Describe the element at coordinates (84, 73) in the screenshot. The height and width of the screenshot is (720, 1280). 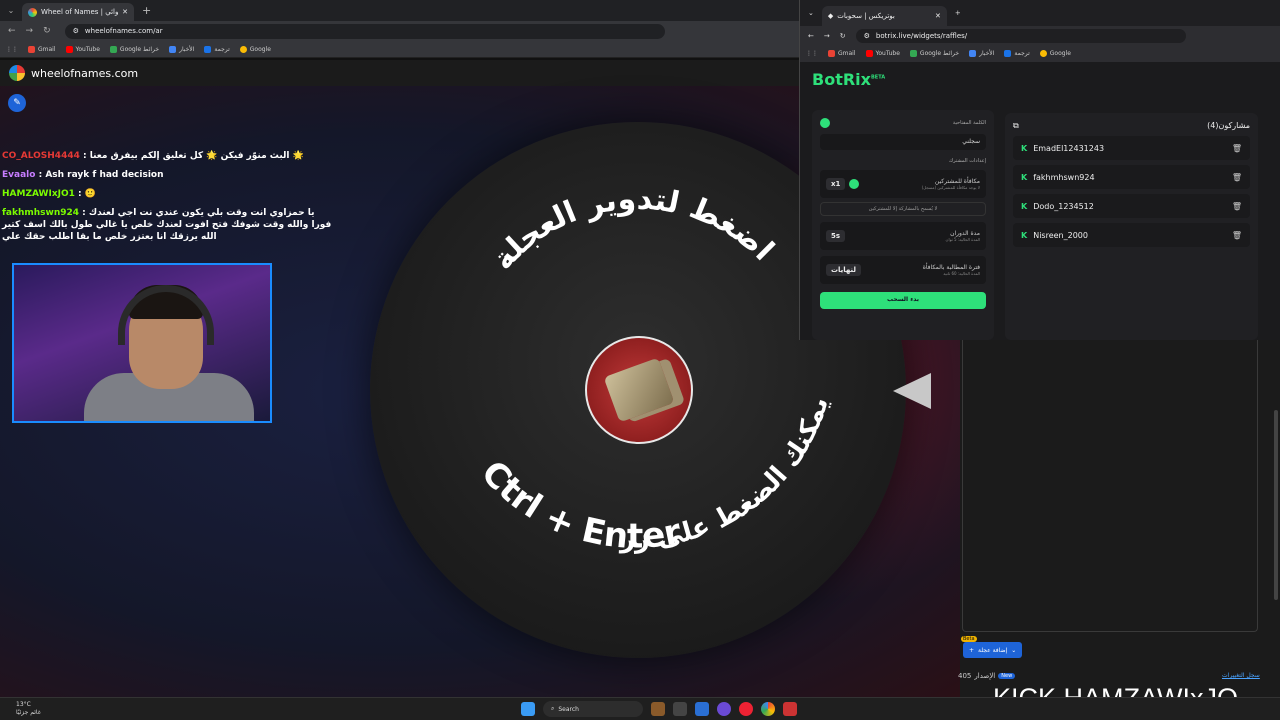
I see `site-name: wheelofnames.com` at that location.